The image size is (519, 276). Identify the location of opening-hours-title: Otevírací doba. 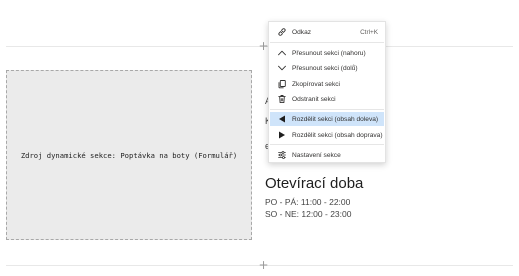
(314, 183).